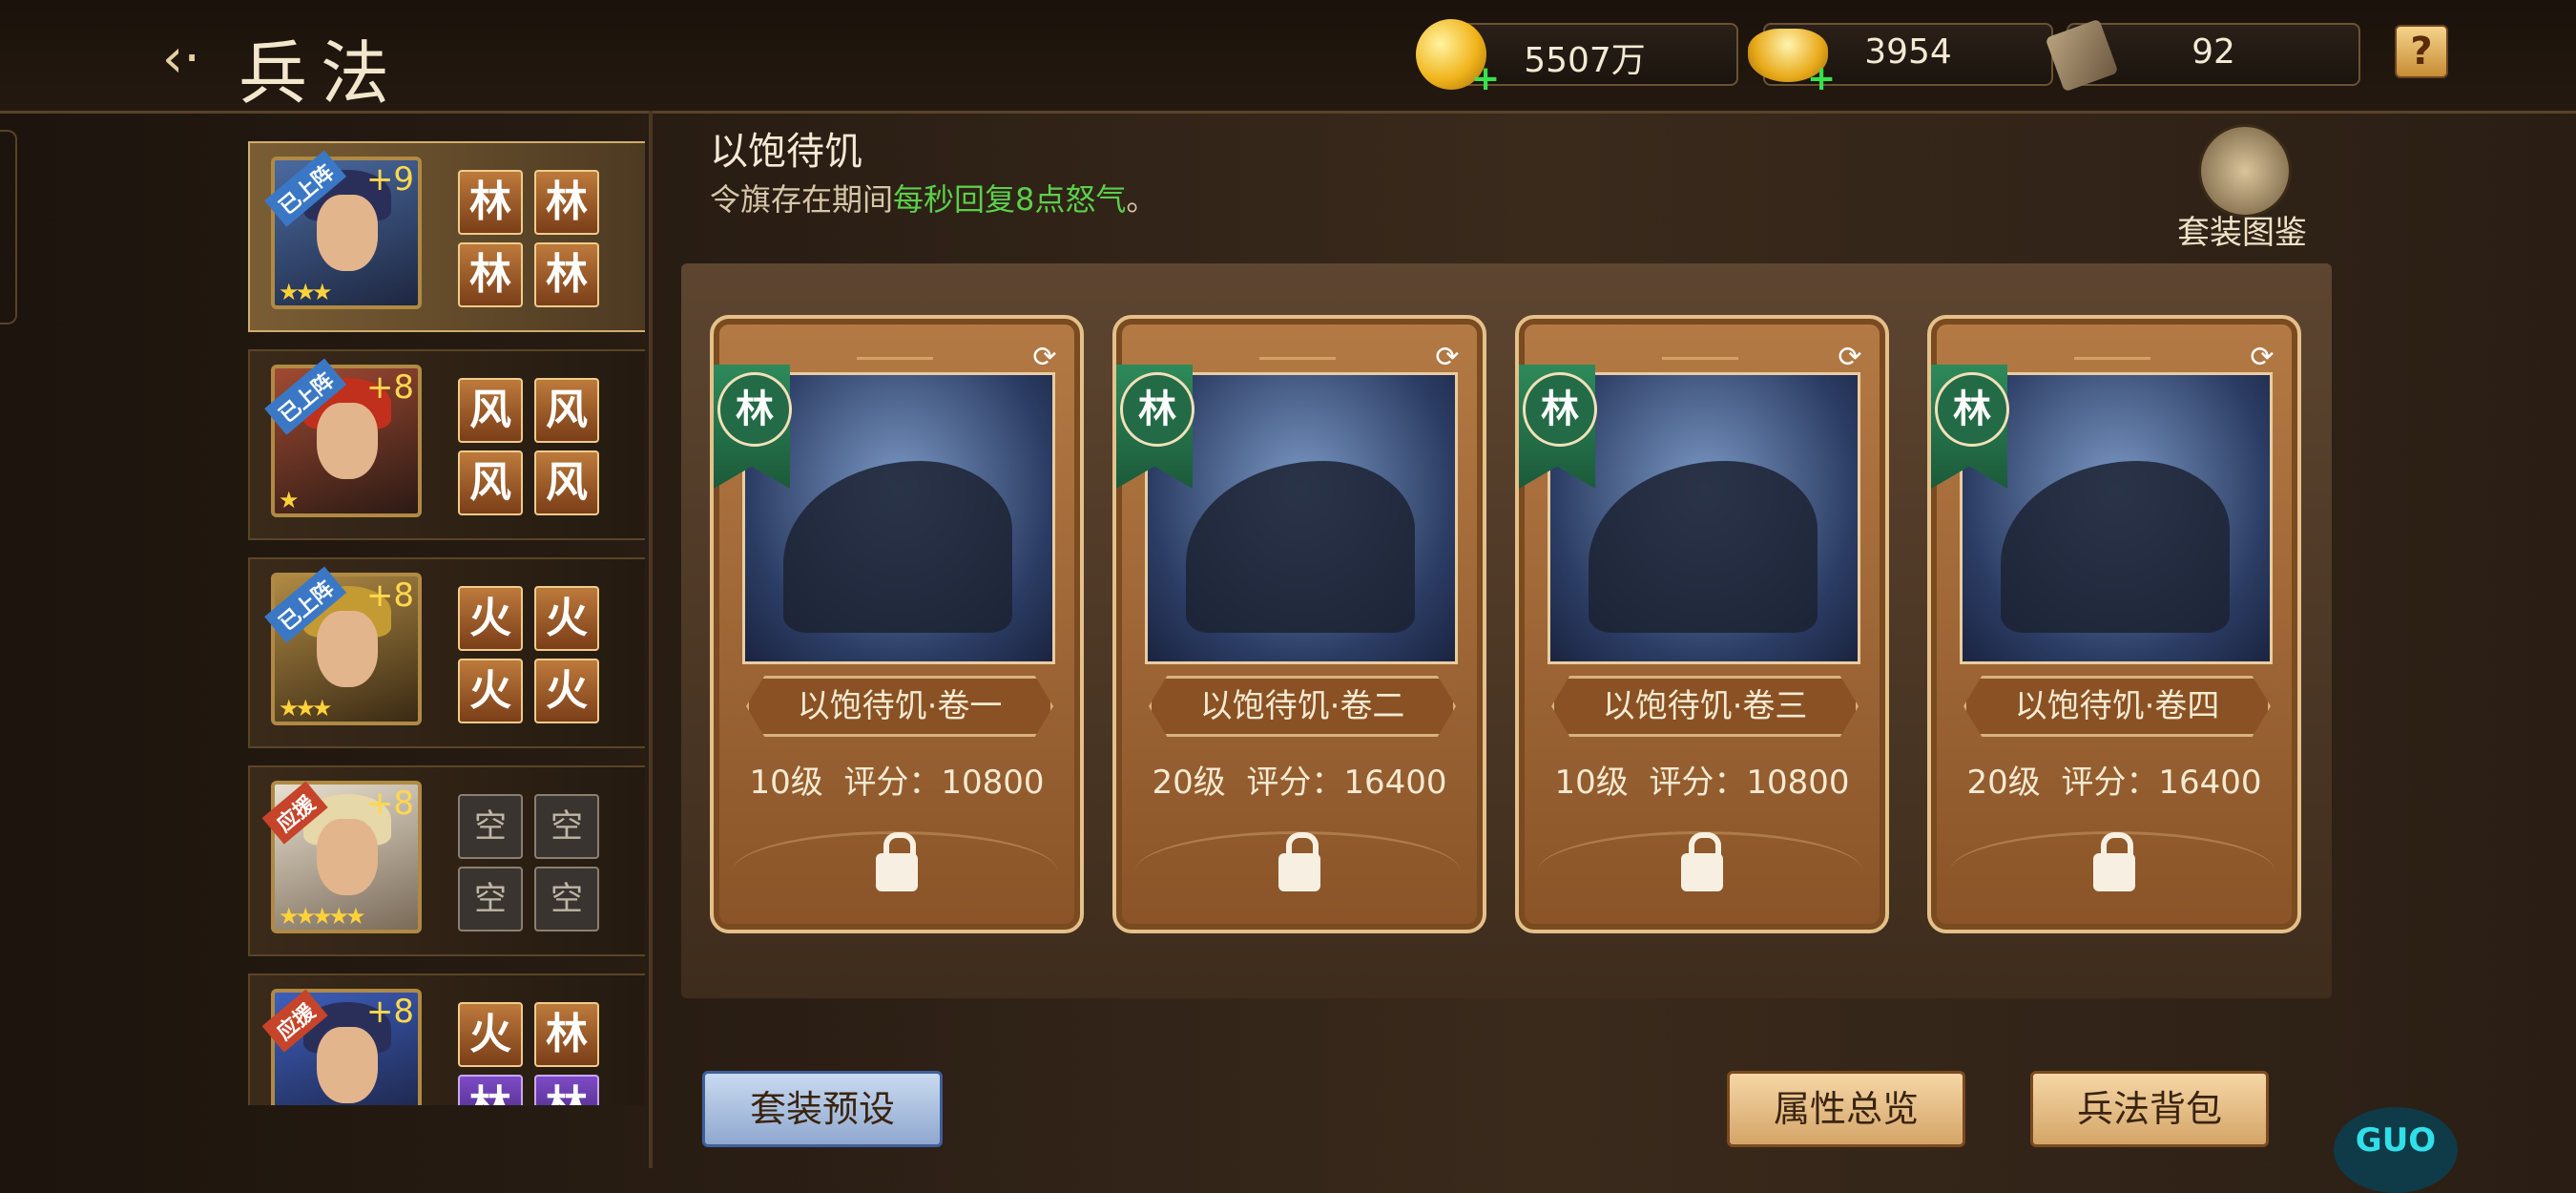  What do you see at coordinates (933, 198) in the screenshot?
I see `set-description: 令旗存在期间每秒回复8点怒气。` at bounding box center [933, 198].